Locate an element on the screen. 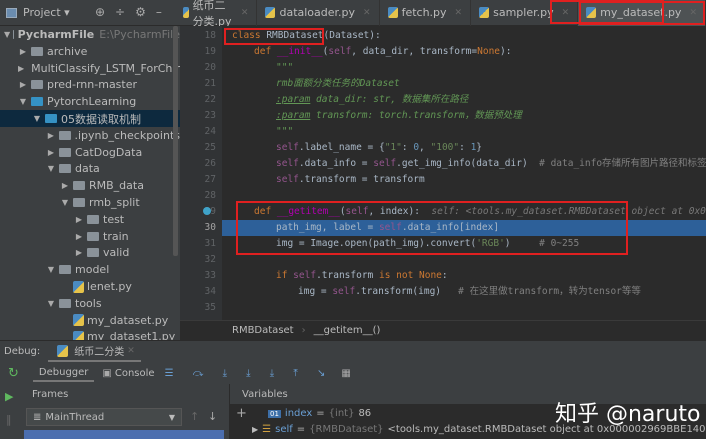  tree-item: ▶ RMB_data is located at coordinates (90, 185).